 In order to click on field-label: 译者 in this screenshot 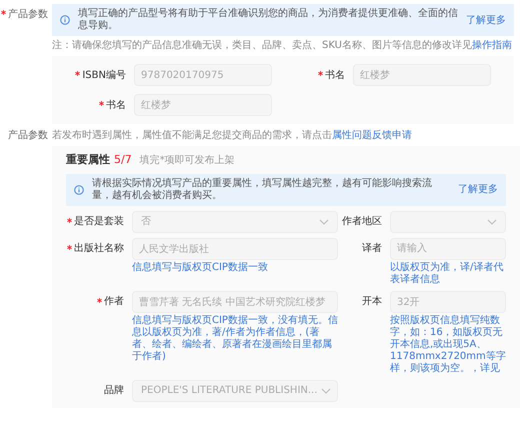, I will do `click(372, 249)`.